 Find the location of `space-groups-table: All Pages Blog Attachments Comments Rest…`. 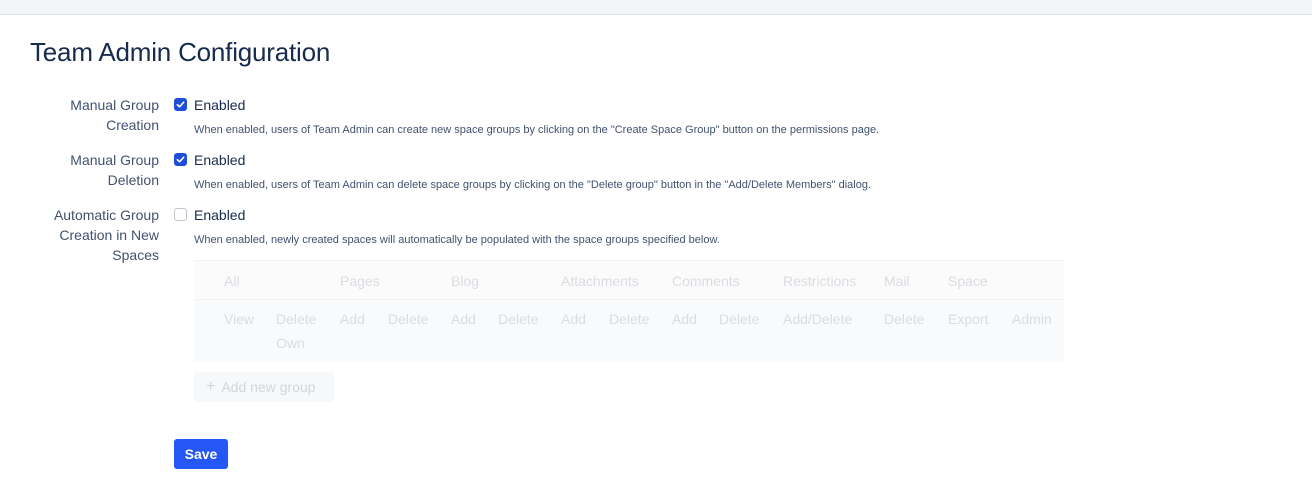

space-groups-table: All Pages Blog Attachments Comments Rest… is located at coordinates (629, 311).